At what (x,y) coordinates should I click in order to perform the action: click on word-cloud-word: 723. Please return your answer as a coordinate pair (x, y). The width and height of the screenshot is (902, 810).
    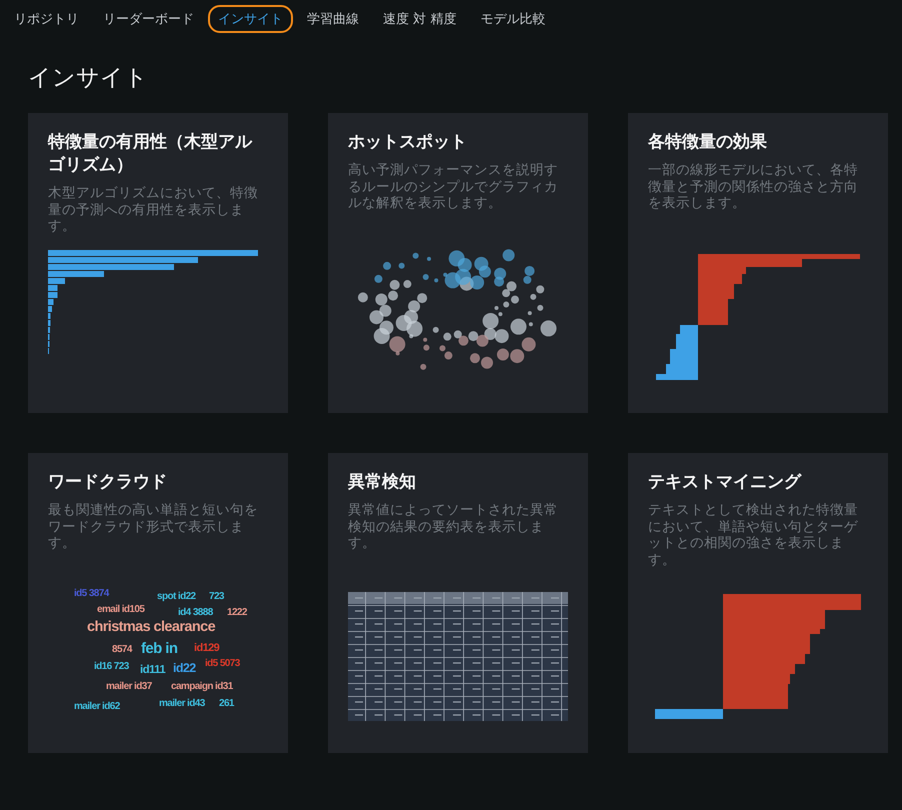
    Looking at the image, I should click on (216, 596).